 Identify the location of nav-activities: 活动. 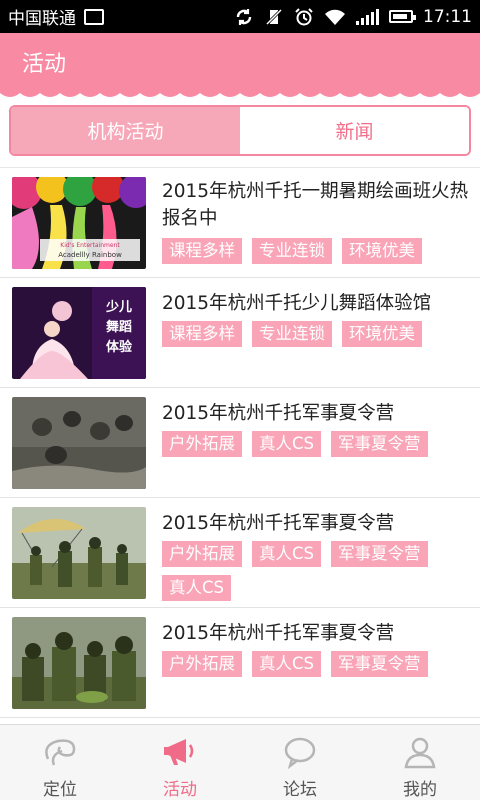
(180, 762).